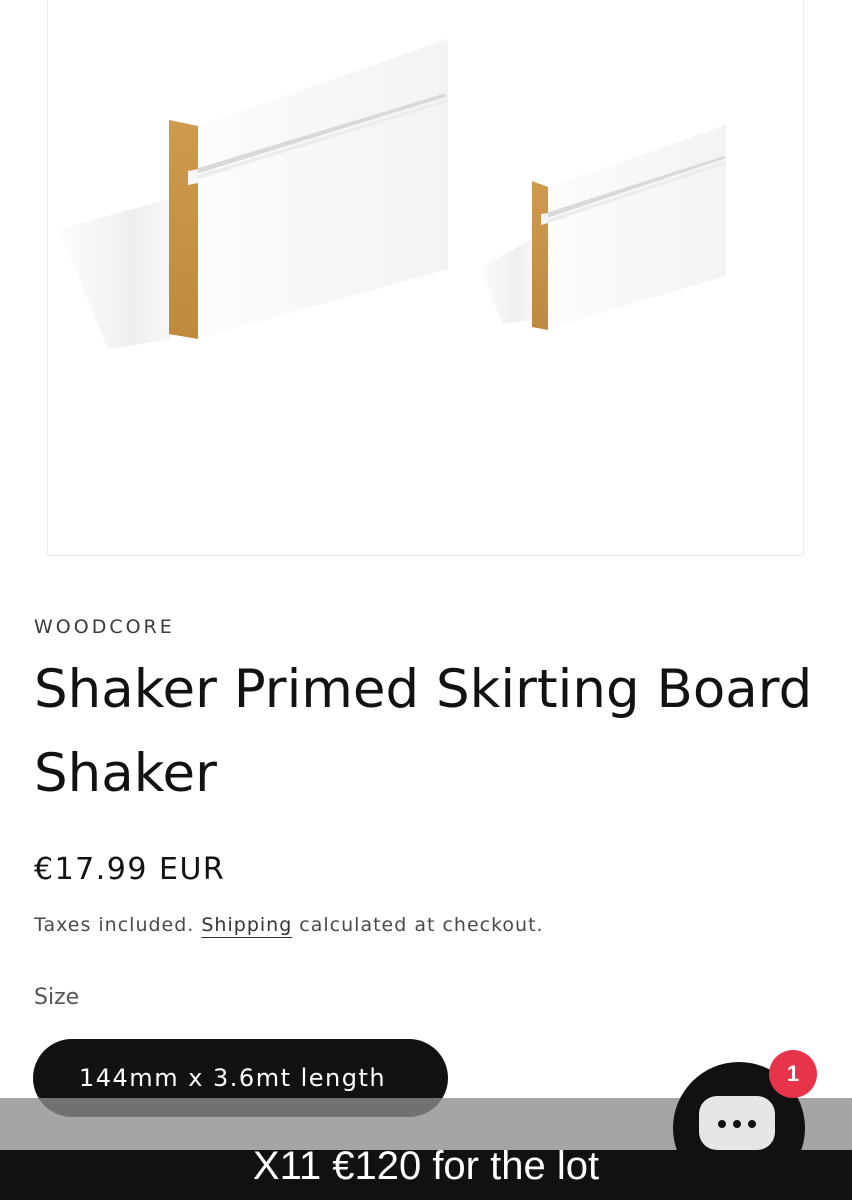 This screenshot has width=852, height=1200. I want to click on large-board, so click(253, 193).